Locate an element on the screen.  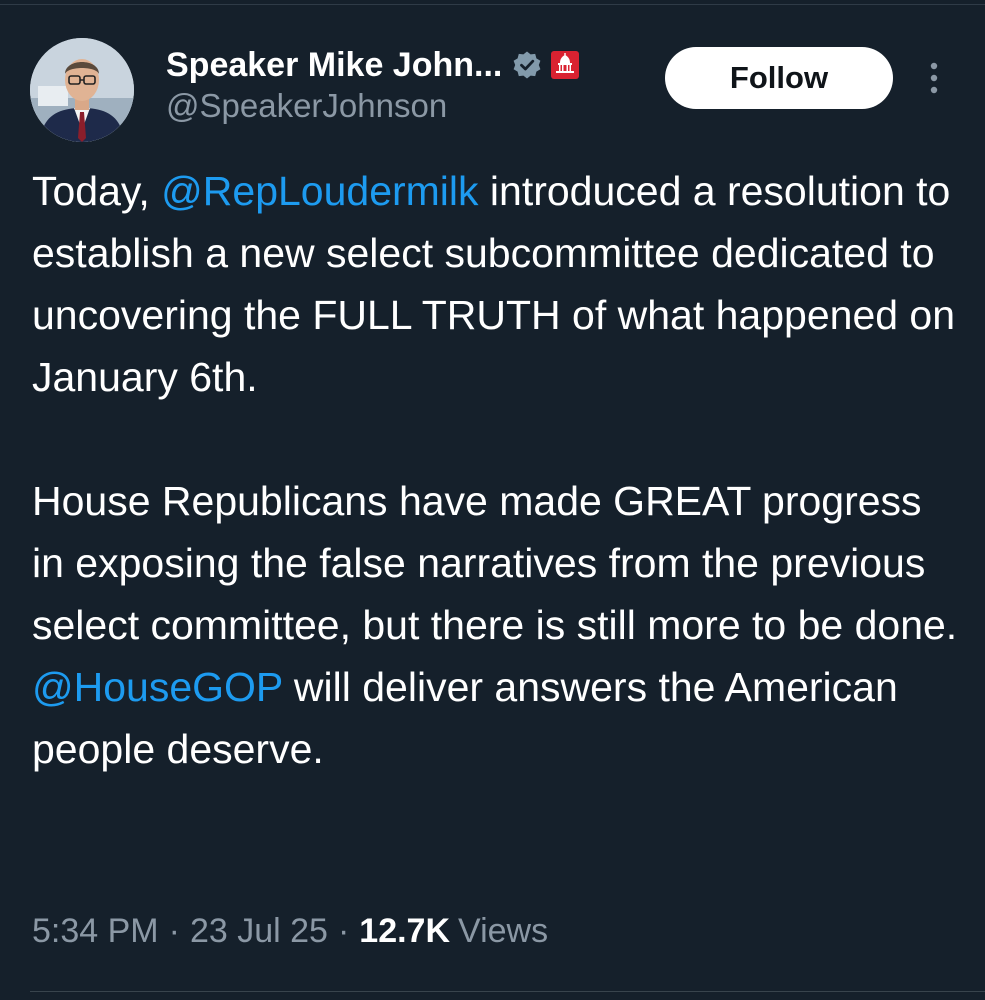
profile-photo is located at coordinates (82, 90).